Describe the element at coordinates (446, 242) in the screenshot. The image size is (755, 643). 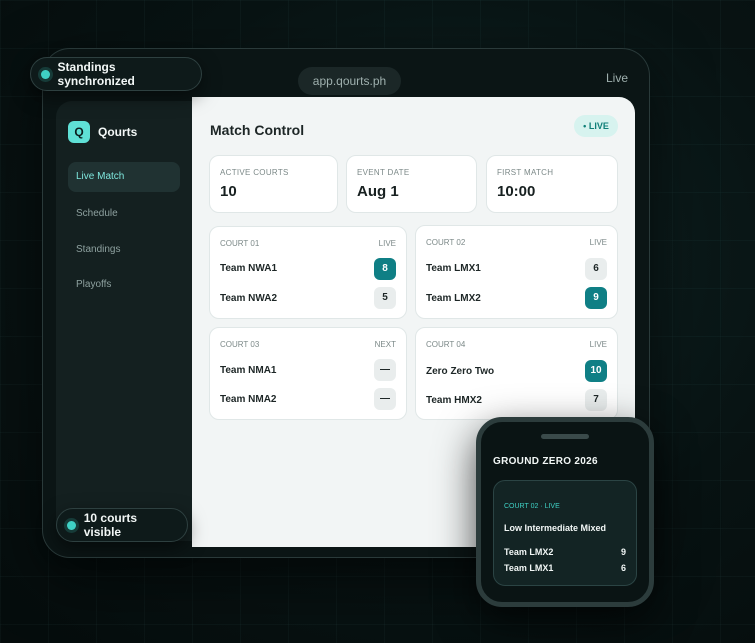
I see `court-name: COURT 02` at that location.